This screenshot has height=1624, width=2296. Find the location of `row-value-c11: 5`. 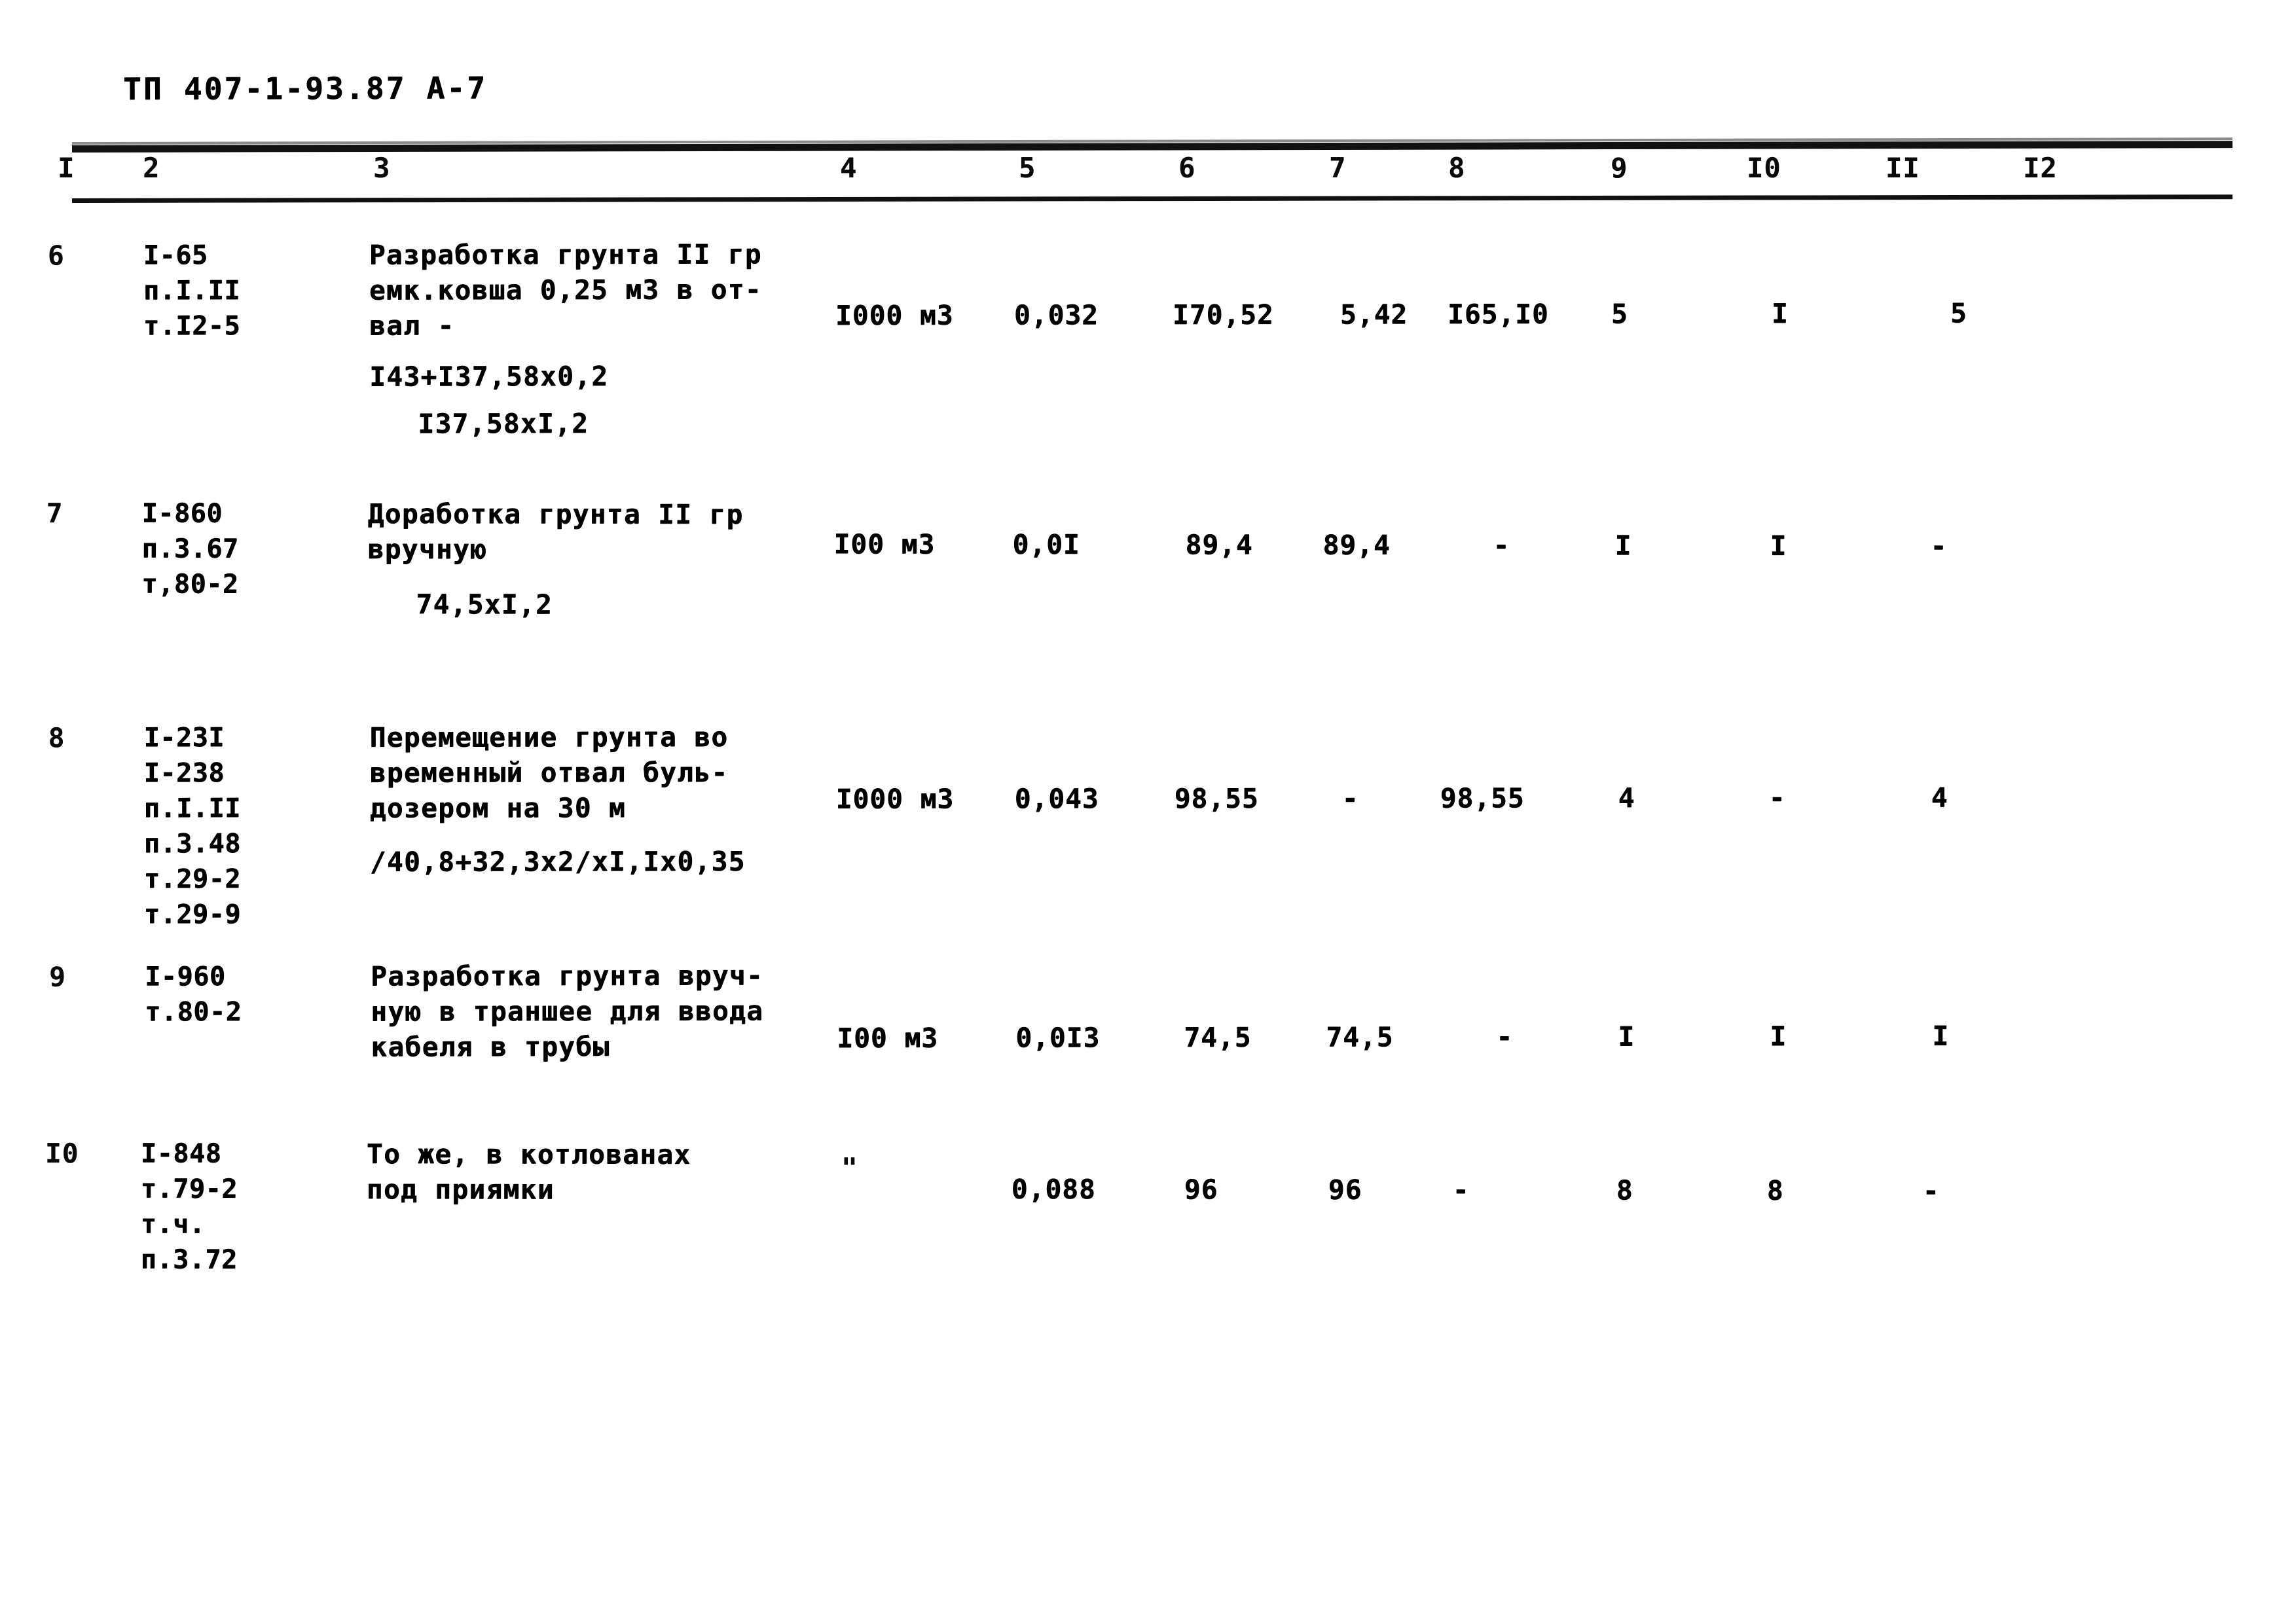

row-value-c11: 5 is located at coordinates (1958, 313).